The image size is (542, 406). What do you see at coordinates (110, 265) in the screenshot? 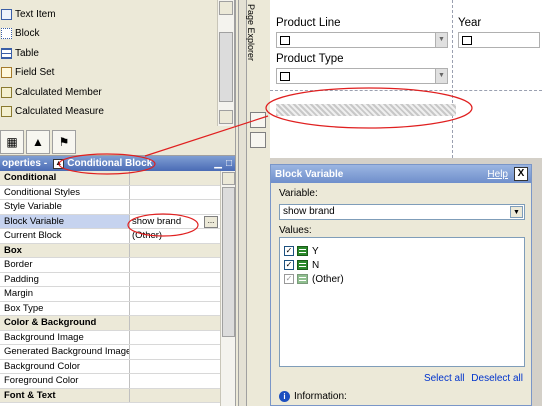
I see `property-row: Border` at bounding box center [110, 265].